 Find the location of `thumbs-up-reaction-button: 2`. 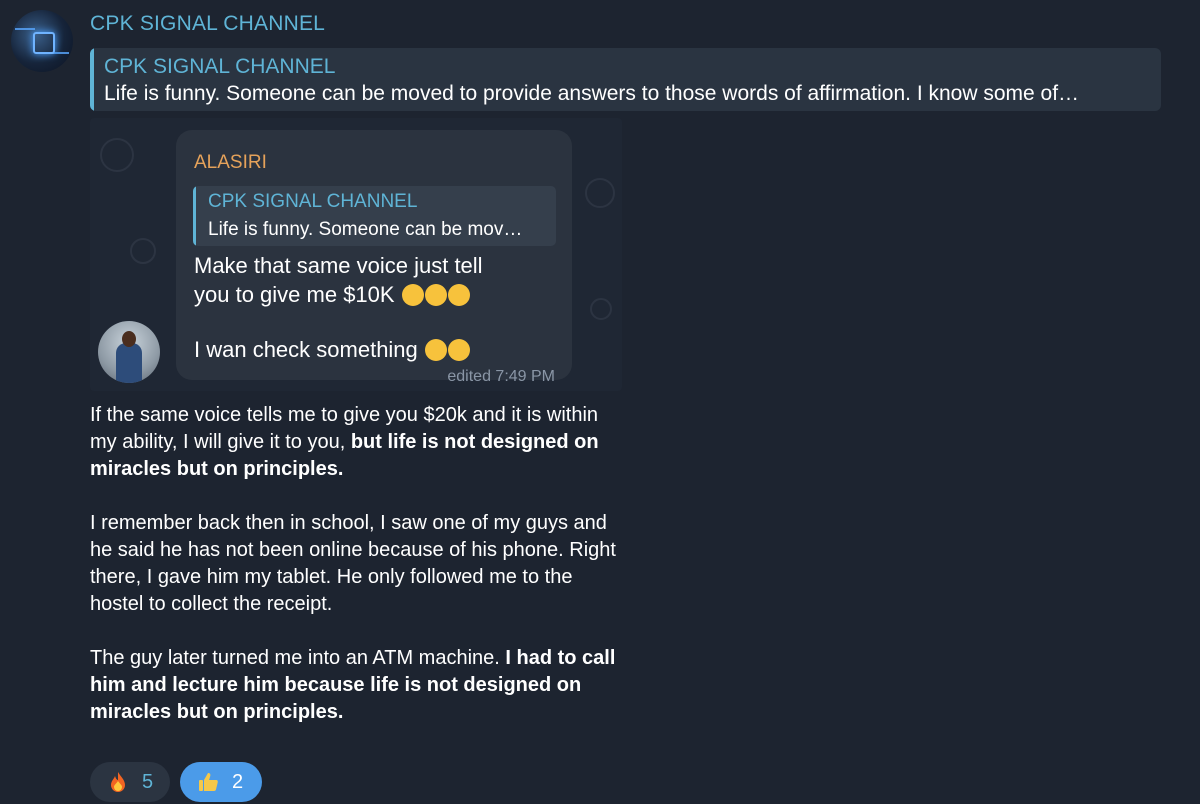

thumbs-up-reaction-button: 2 is located at coordinates (221, 782).